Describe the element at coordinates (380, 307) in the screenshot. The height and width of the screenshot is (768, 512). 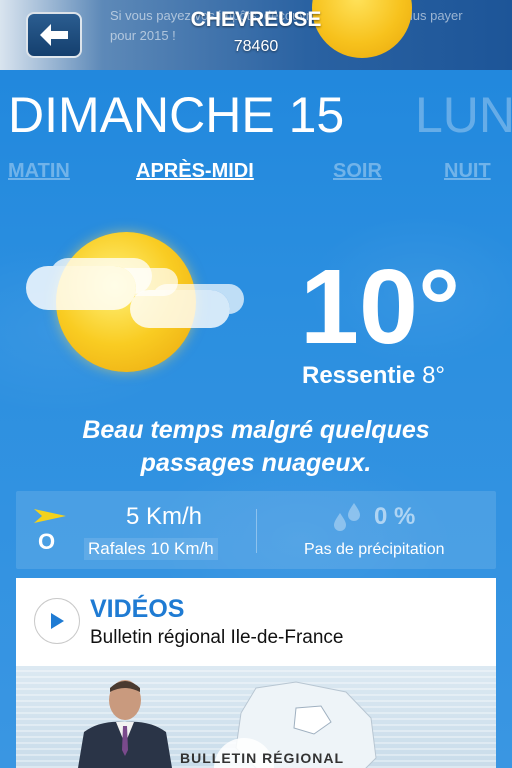
I see `temperature: 10°` at that location.